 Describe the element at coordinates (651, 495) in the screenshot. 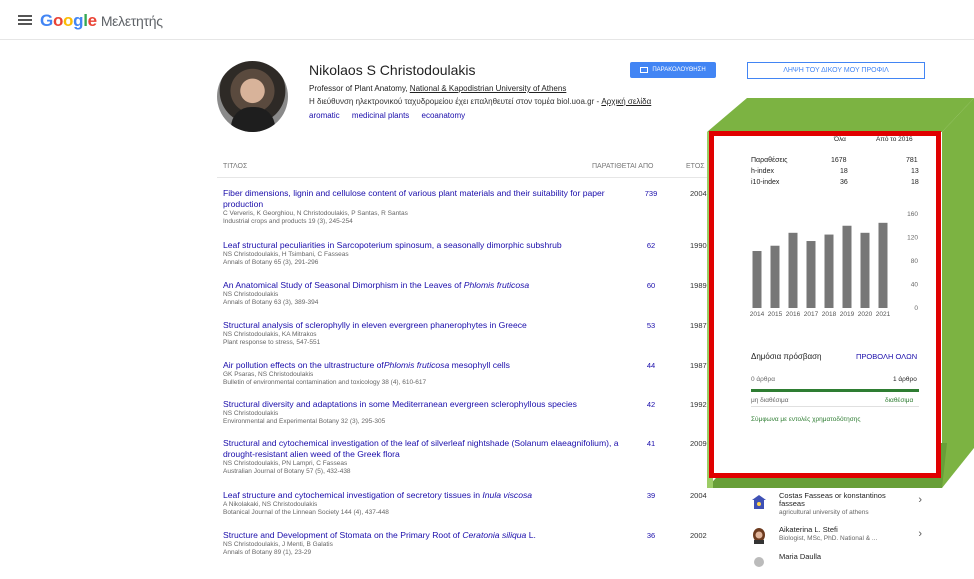

I see `cited-by-count: 39` at that location.